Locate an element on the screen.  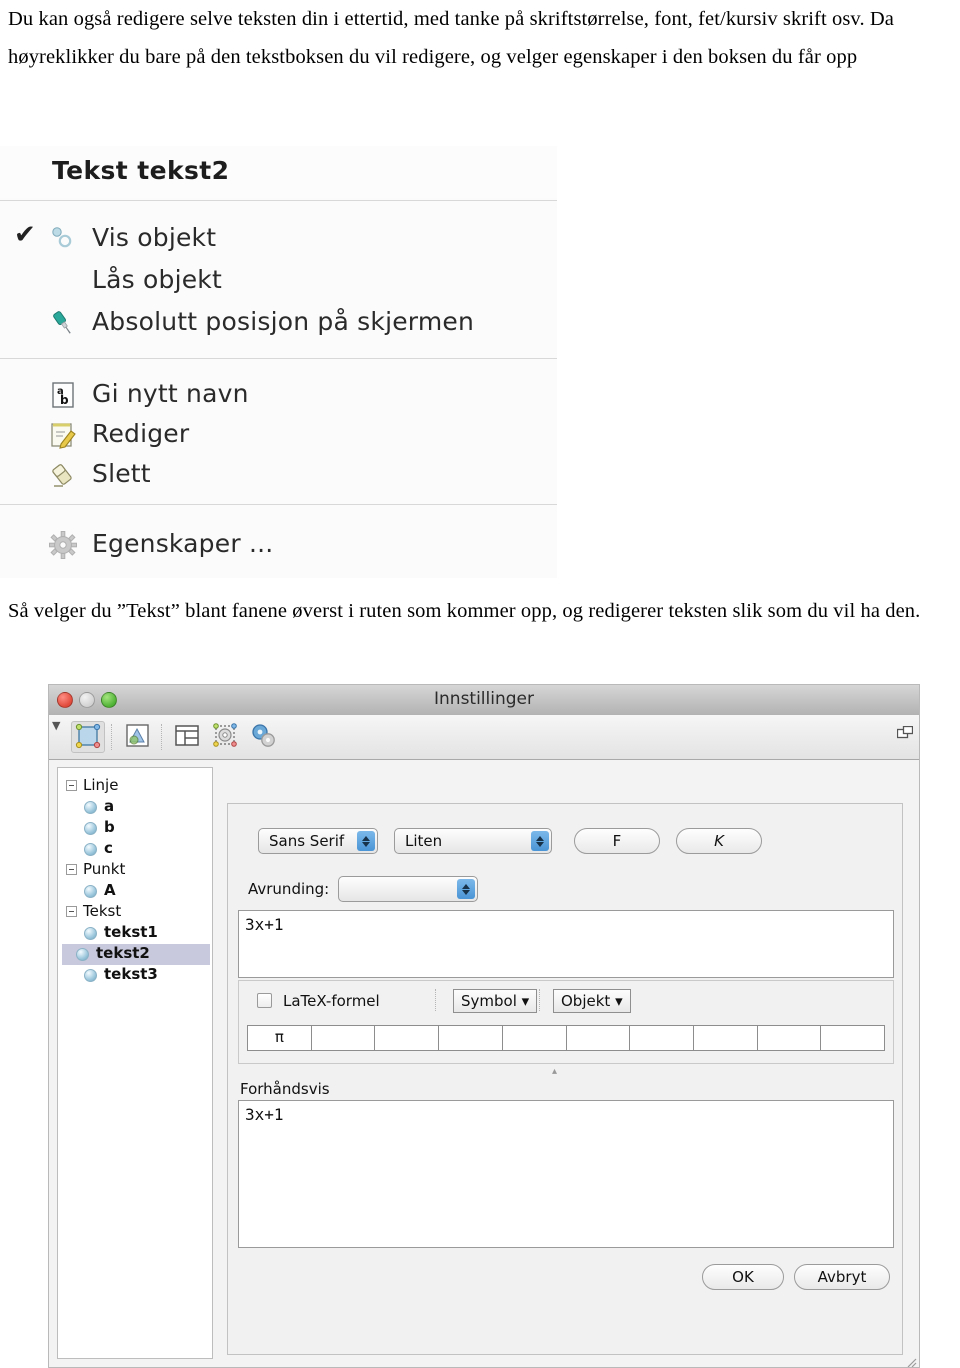
tree-label: Linje is located at coordinates (101, 785).